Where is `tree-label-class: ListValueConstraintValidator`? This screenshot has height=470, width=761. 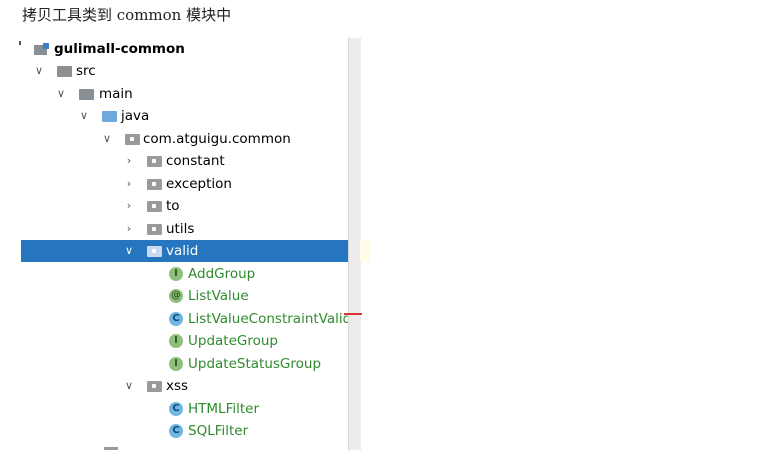
tree-label-class: ListValueConstraintValidator is located at coordinates (274, 319).